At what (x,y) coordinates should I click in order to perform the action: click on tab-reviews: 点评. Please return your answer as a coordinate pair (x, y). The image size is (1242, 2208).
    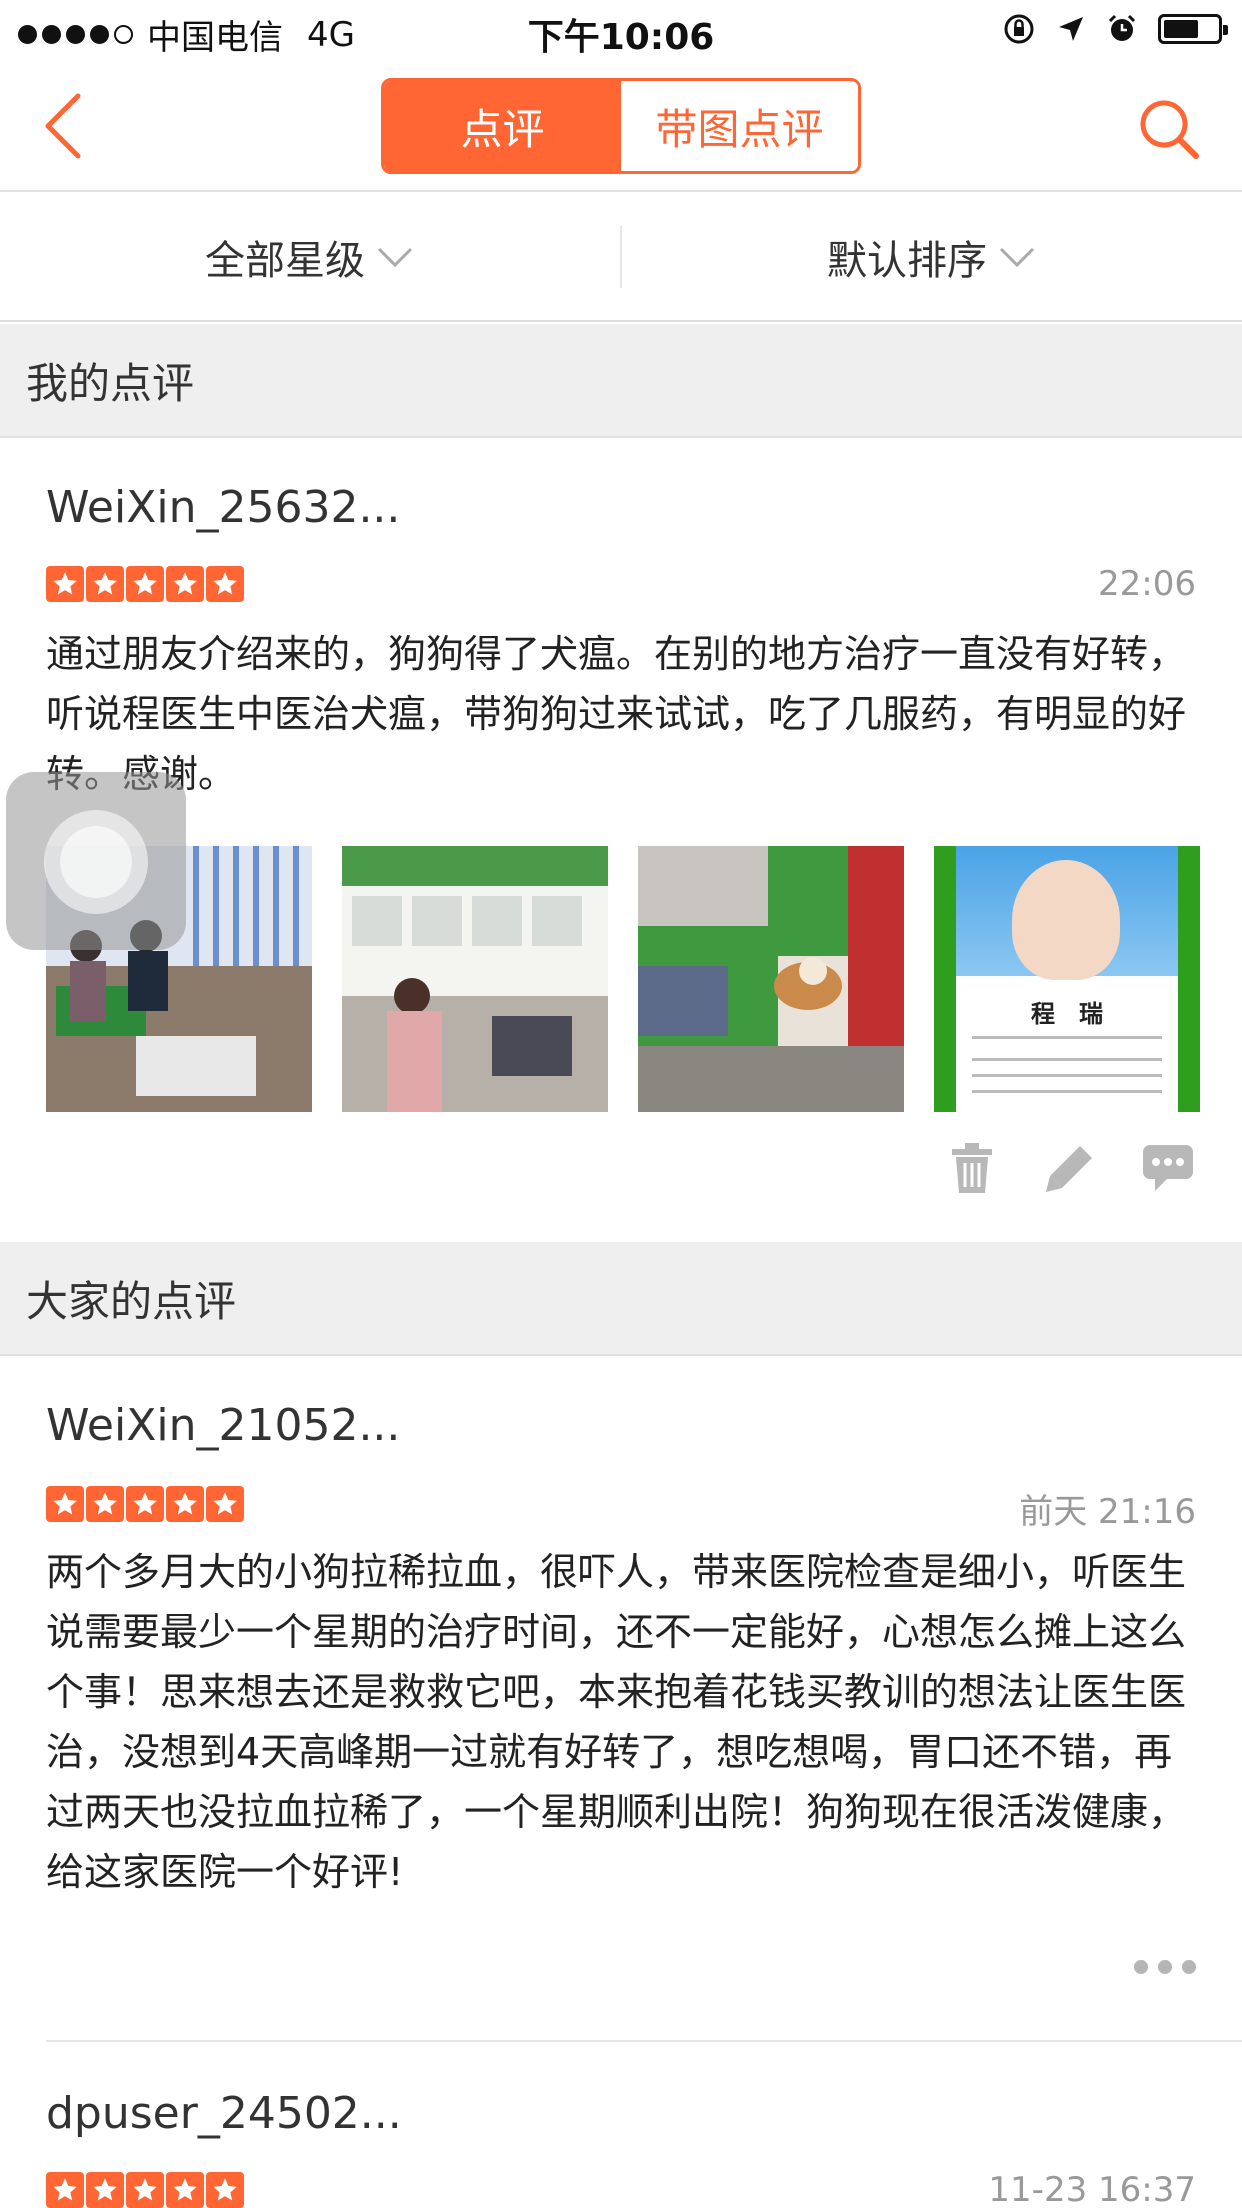
    Looking at the image, I should click on (502, 126).